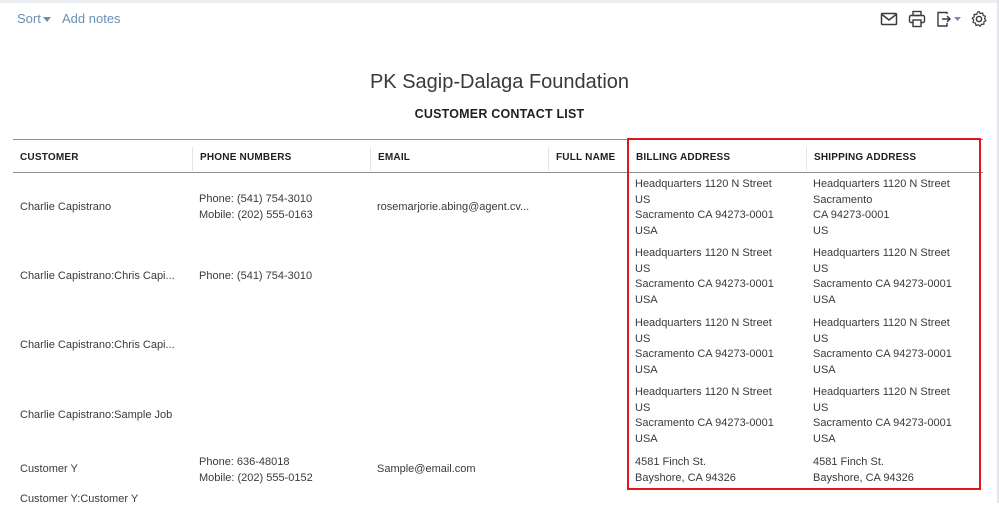 Image resolution: width=999 pixels, height=508 pixels. Describe the element at coordinates (244, 462) in the screenshot. I see `phone-line: Phone: 636-48018` at that location.